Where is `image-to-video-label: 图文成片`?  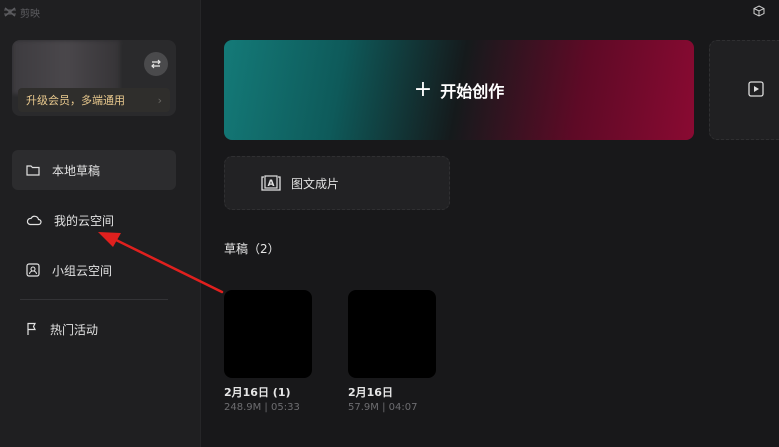 image-to-video-label: 图文成片 is located at coordinates (315, 183).